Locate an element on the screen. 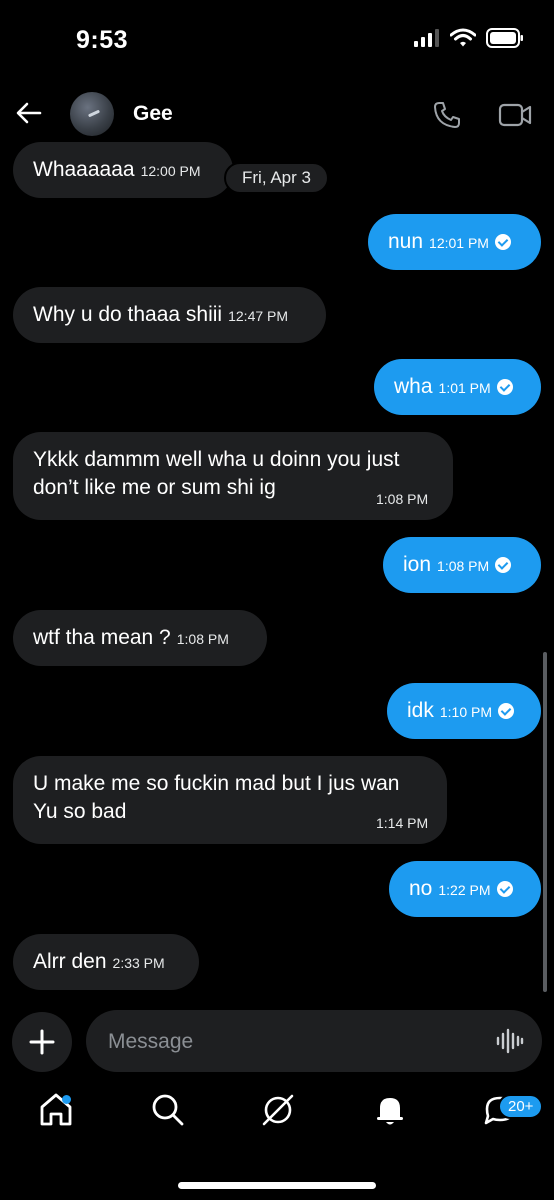 This screenshot has height=1200, width=554. message-time: 1:22 PM is located at coordinates (464, 890).